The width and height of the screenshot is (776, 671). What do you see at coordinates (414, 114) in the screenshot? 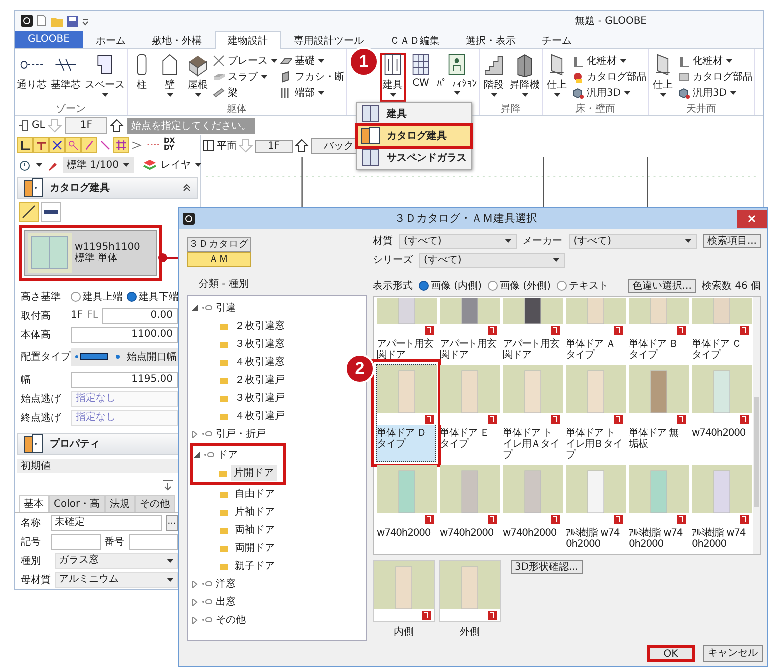
I see `menu-item: 建具` at bounding box center [414, 114].